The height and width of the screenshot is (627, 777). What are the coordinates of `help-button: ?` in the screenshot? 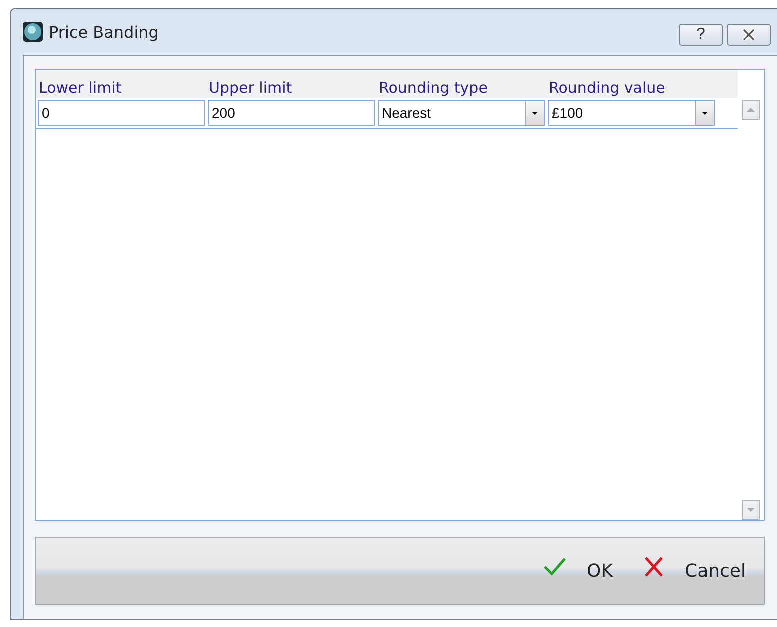 It's located at (701, 35).